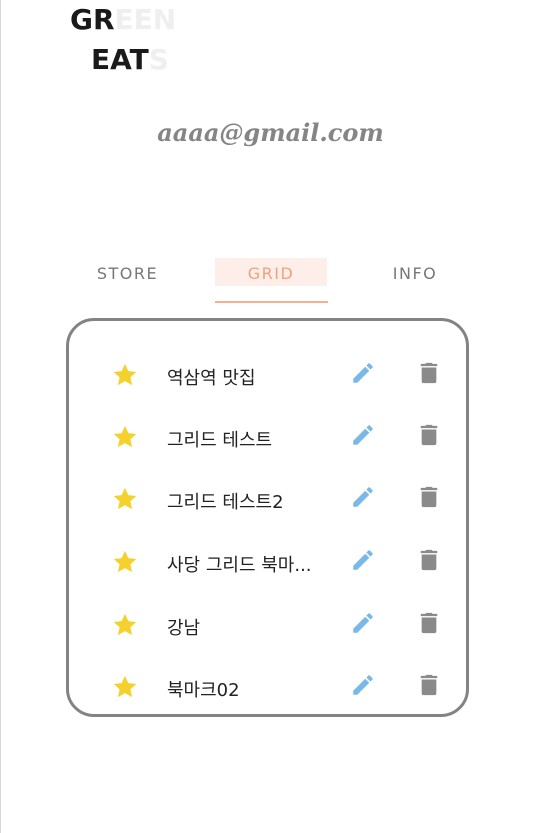 The height and width of the screenshot is (833, 541). What do you see at coordinates (267, 375) in the screenshot?
I see `list-item: 역삼역 맛집` at bounding box center [267, 375].